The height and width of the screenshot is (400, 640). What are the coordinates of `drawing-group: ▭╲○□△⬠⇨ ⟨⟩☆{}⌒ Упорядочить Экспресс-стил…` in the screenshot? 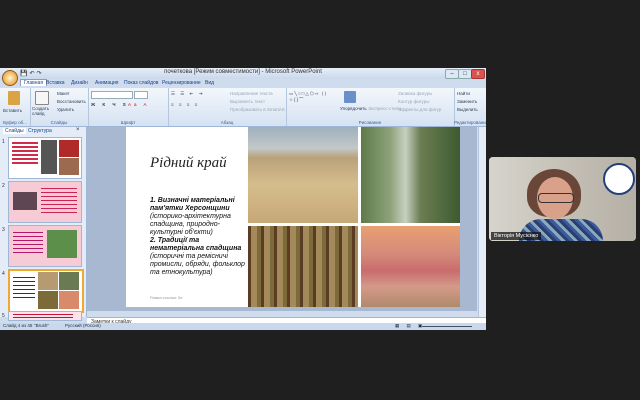 It's located at (370, 107).